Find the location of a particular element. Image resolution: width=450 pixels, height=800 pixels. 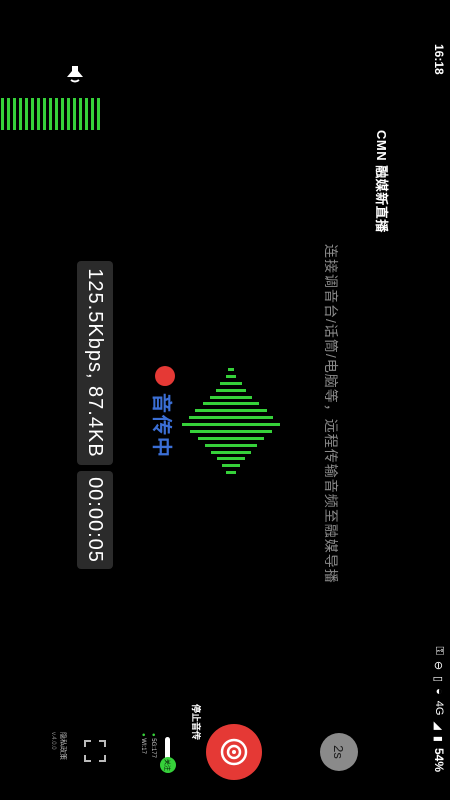

version-label: v.4.0.0 is located at coordinates (53, 741).